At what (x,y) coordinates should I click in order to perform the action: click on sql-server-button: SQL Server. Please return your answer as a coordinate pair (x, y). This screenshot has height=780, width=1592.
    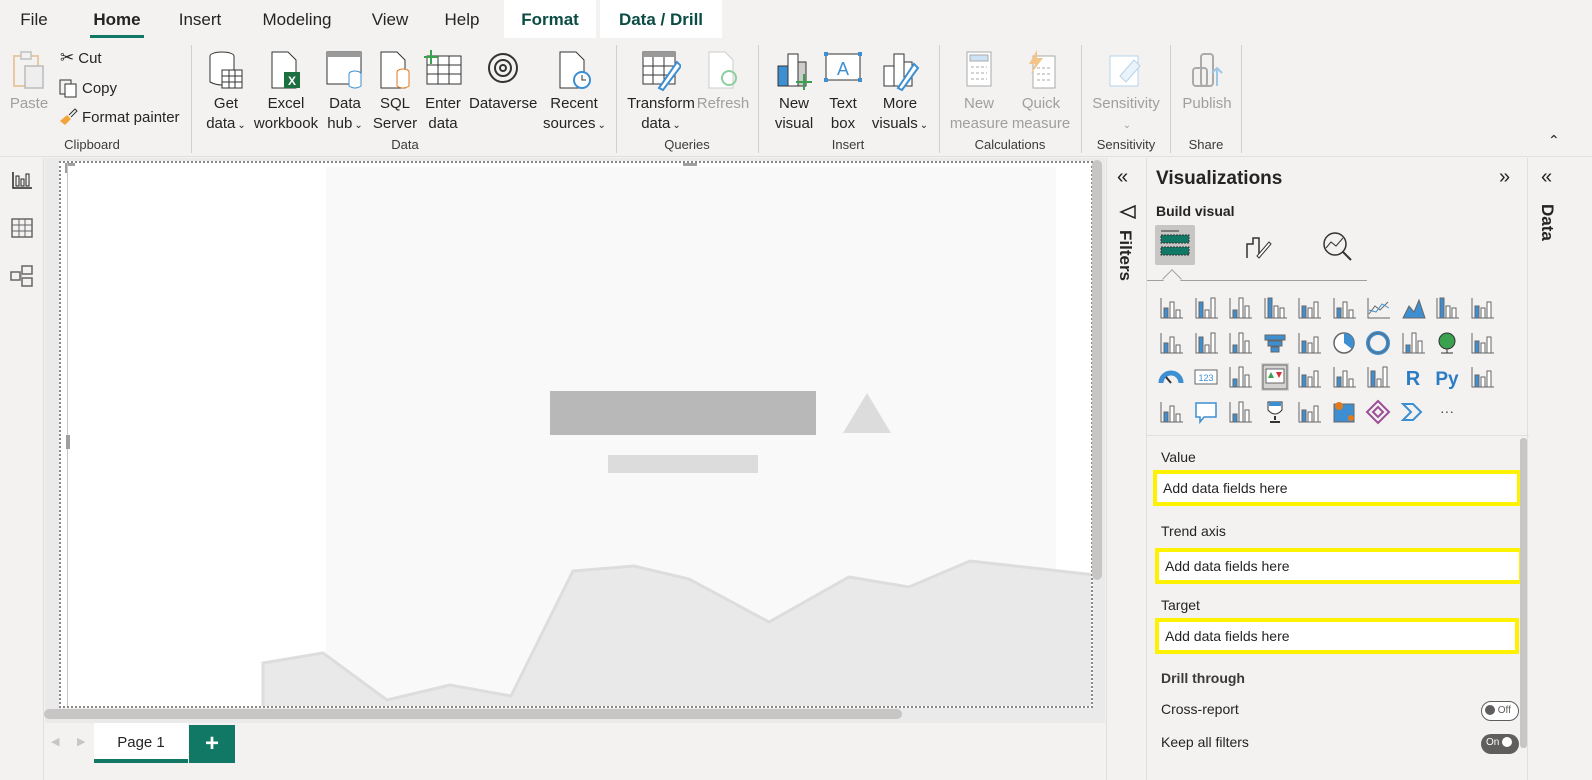
    Looking at the image, I should click on (395, 92).